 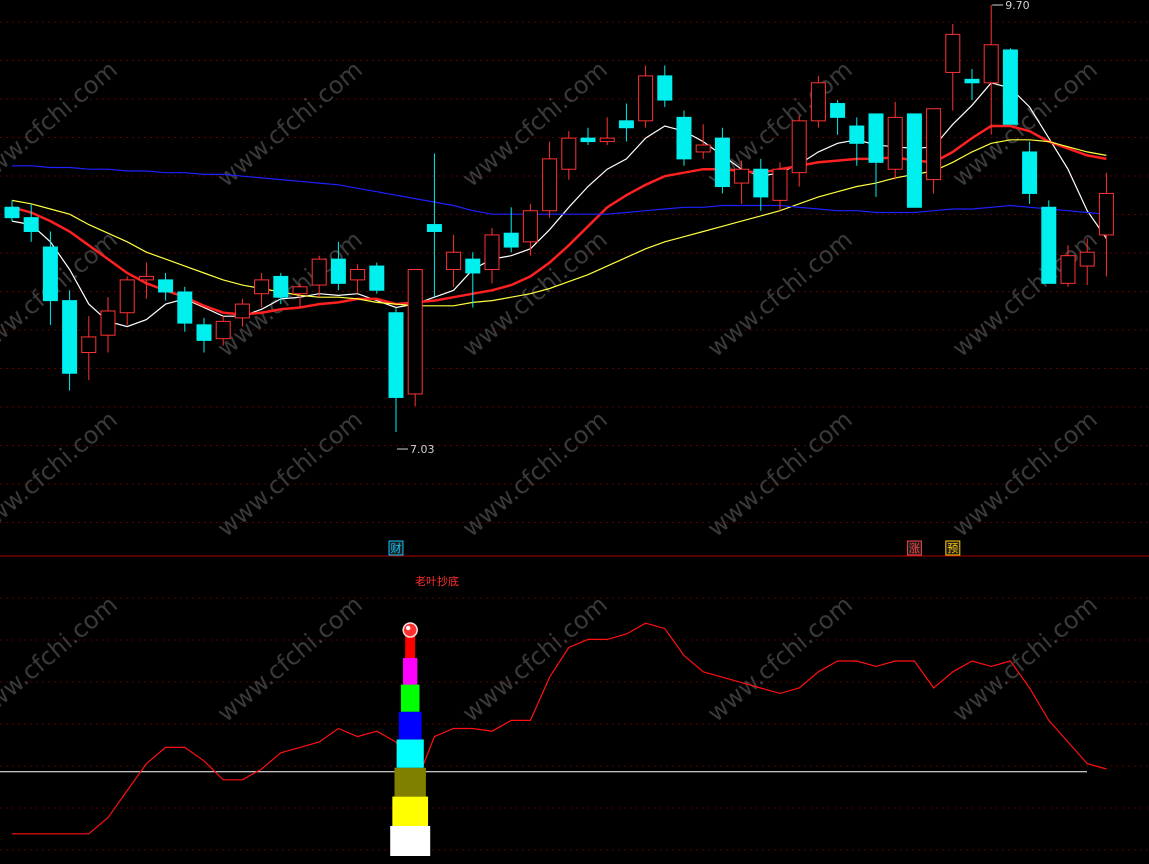 I want to click on signal-marker-label: 预, so click(x=952, y=548).